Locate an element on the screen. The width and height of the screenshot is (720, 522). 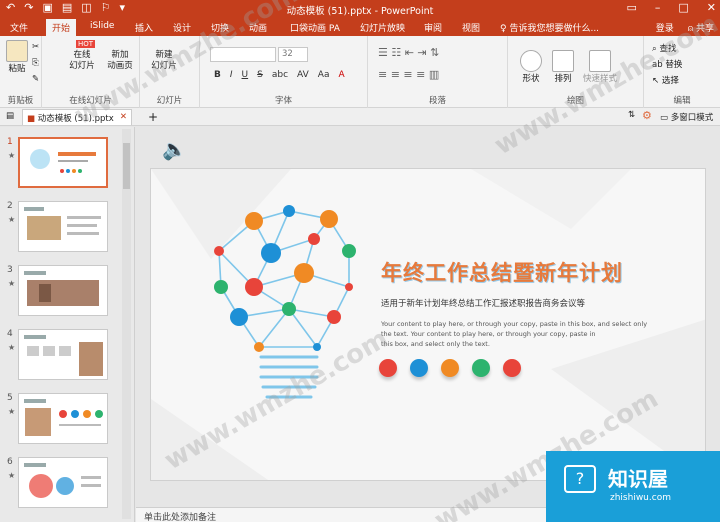
tab-review: 审阅 is located at coordinates (433, 27).